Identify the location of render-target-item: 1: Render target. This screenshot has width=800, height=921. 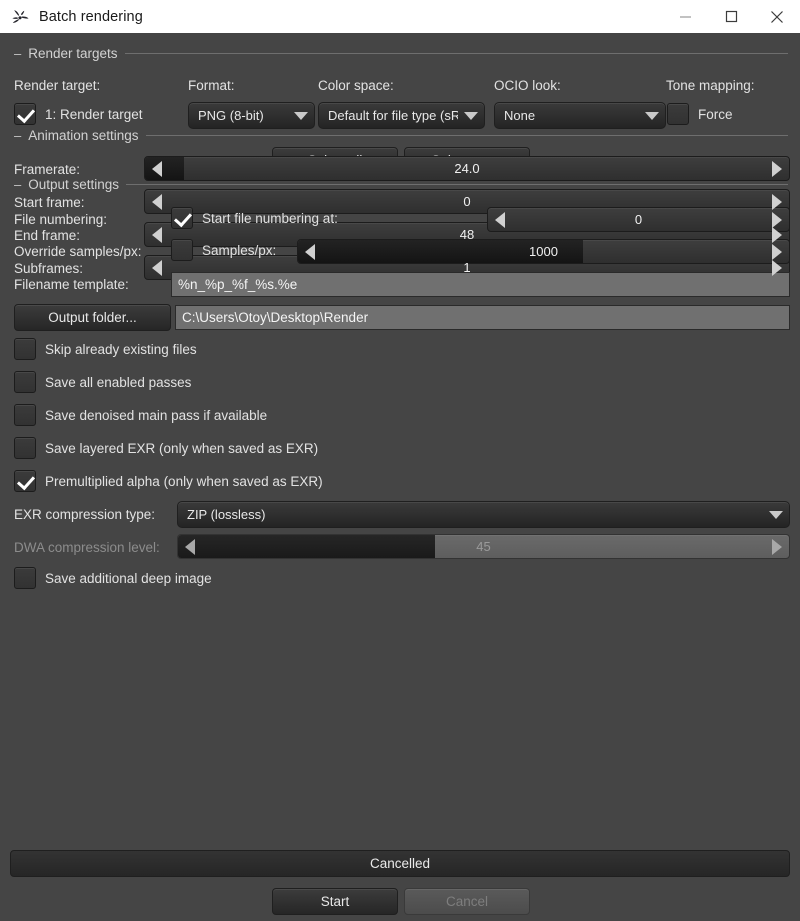
(78, 114).